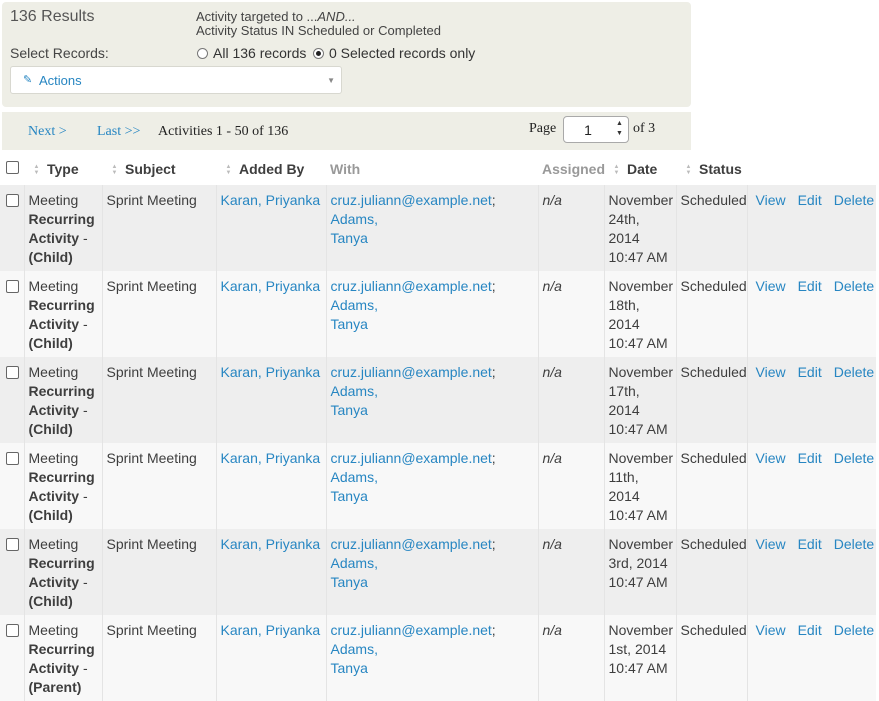 The height and width of the screenshot is (701, 879). Describe the element at coordinates (12, 167) in the screenshot. I see `select-all-checkbox` at that location.